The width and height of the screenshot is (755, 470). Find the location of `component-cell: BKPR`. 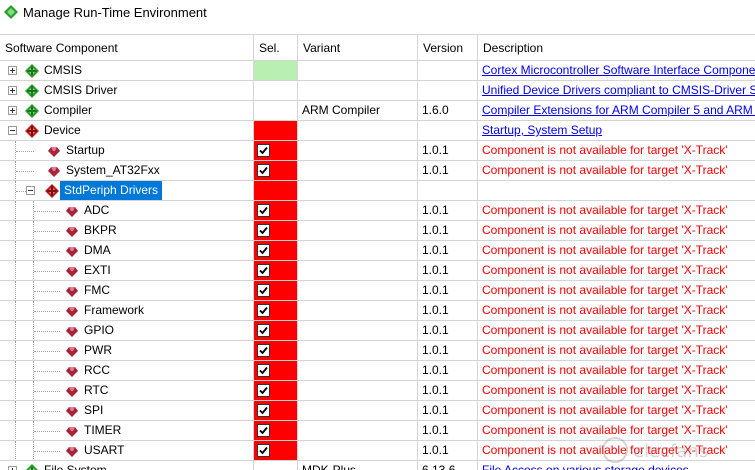

component-cell: BKPR is located at coordinates (127, 231).